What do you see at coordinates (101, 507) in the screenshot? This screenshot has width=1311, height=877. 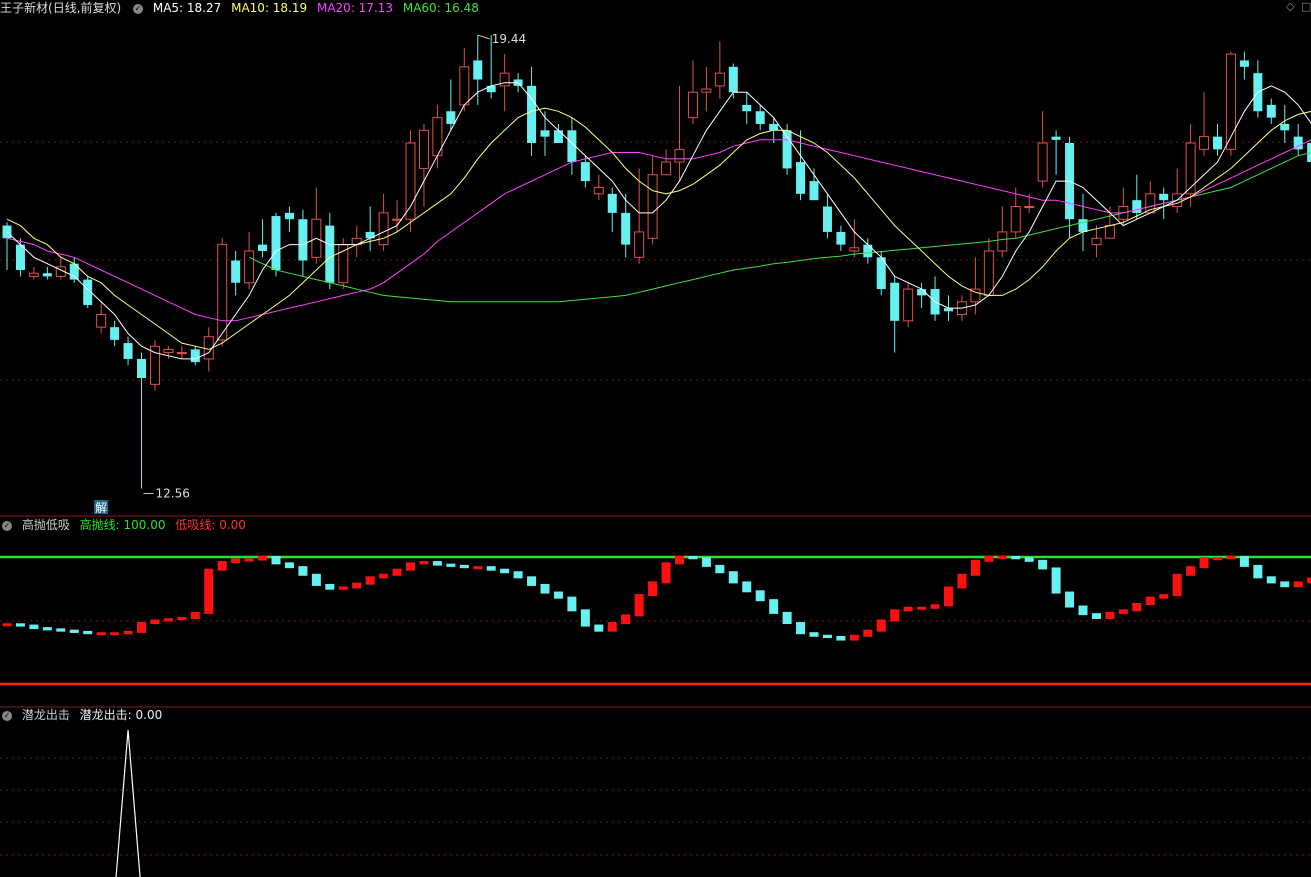 I see `jie-badge-bg` at bounding box center [101, 507].